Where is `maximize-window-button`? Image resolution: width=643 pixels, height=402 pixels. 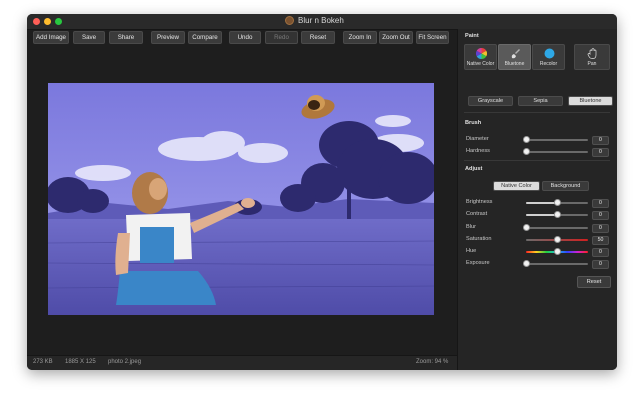
maximize-window-button is located at coordinates (58, 21).